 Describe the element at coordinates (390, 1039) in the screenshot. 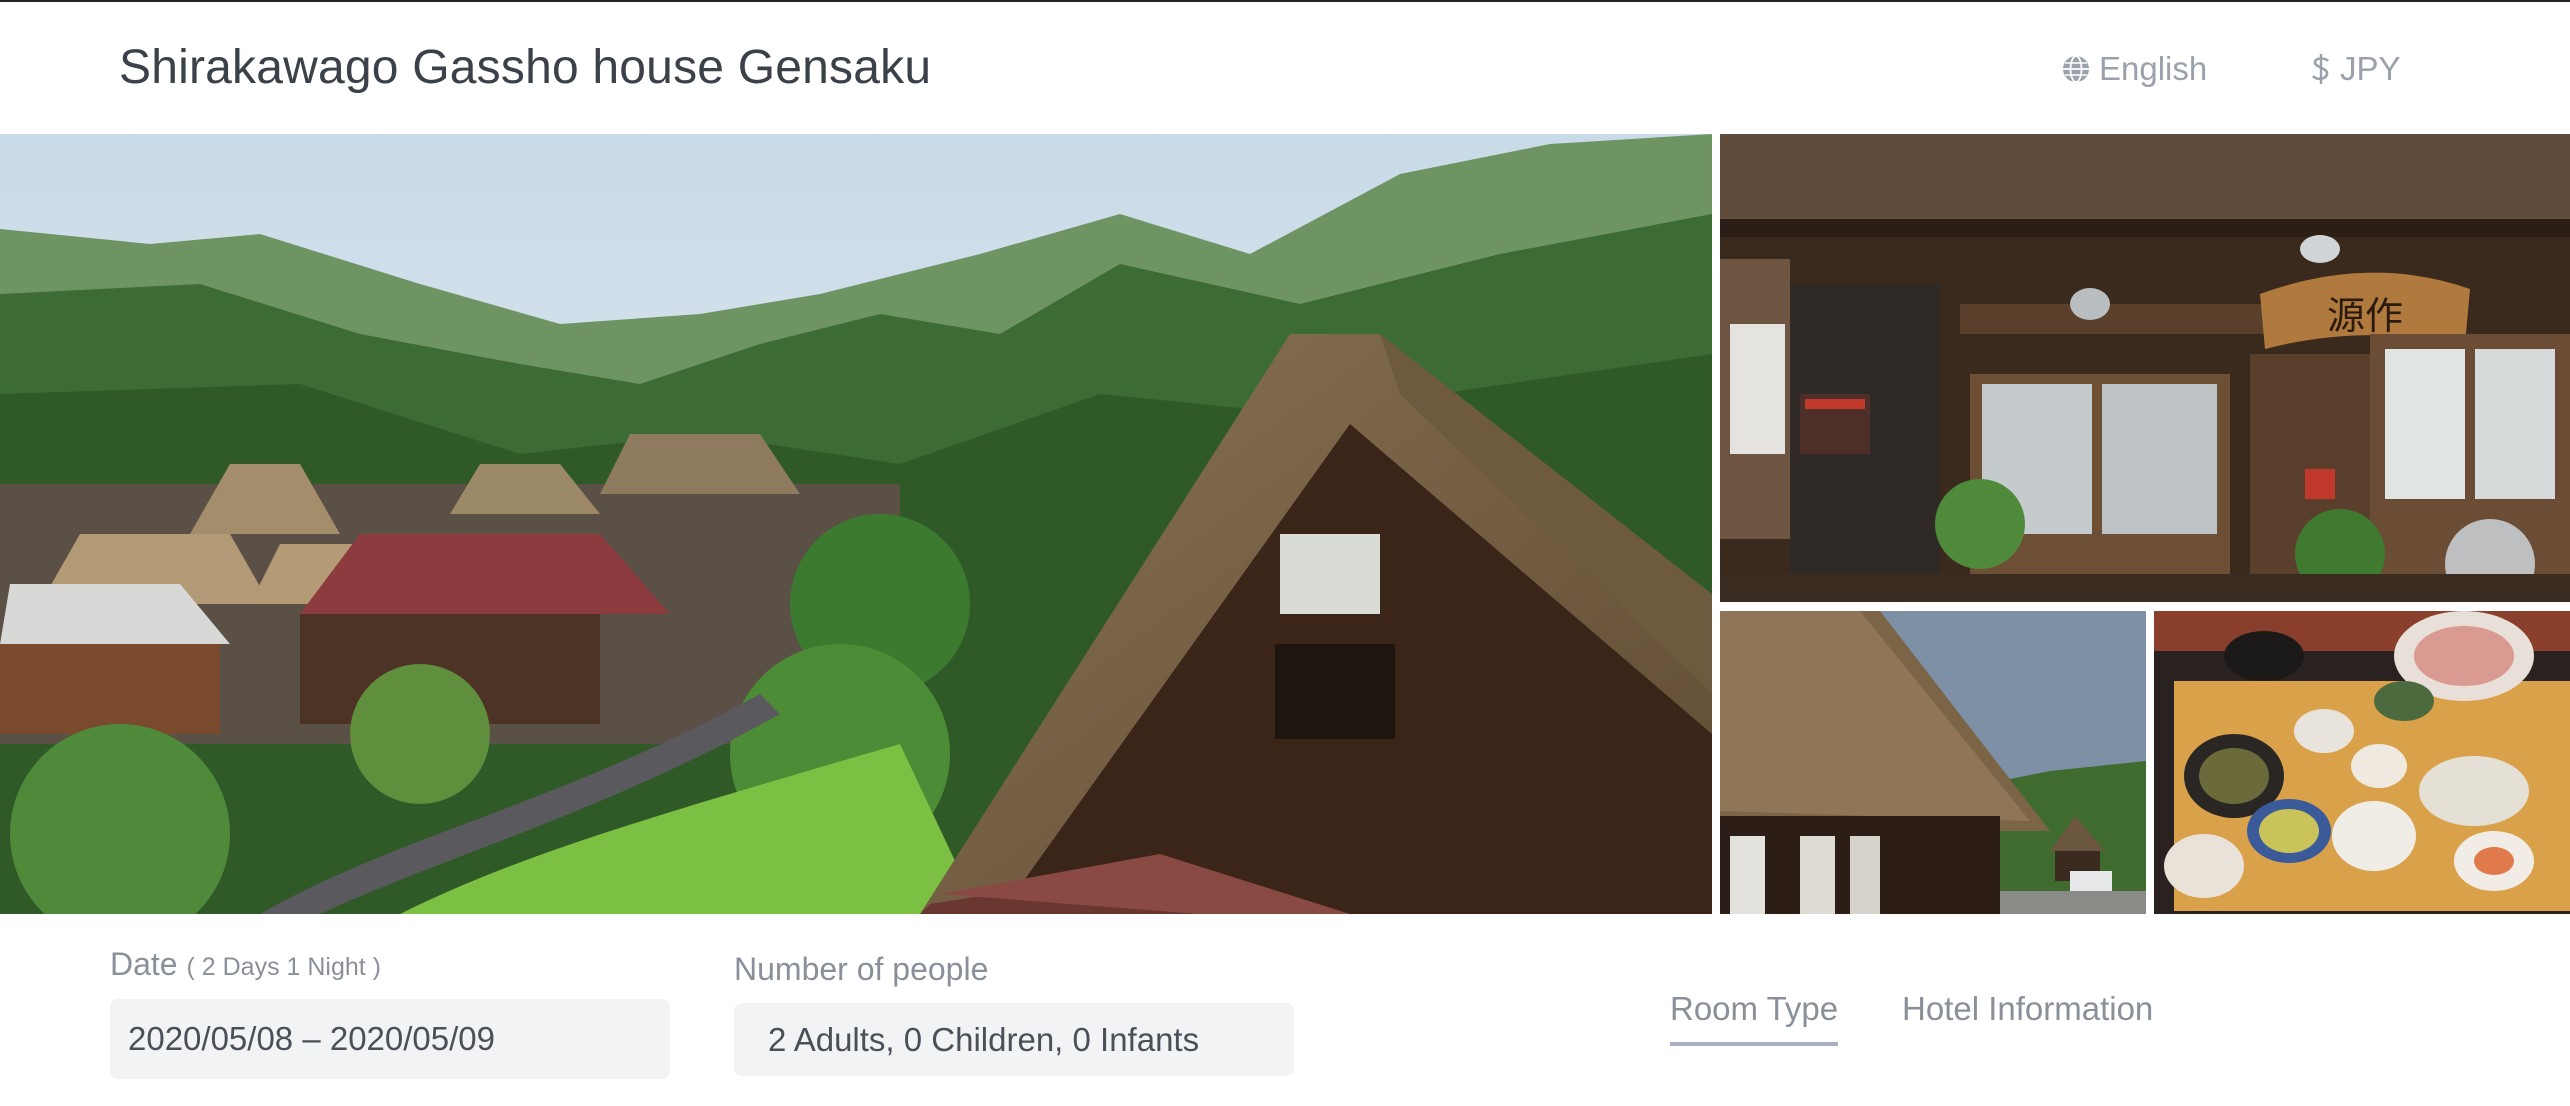

I see `date-range-field: 2020/05/08 – 2020/05/09` at that location.